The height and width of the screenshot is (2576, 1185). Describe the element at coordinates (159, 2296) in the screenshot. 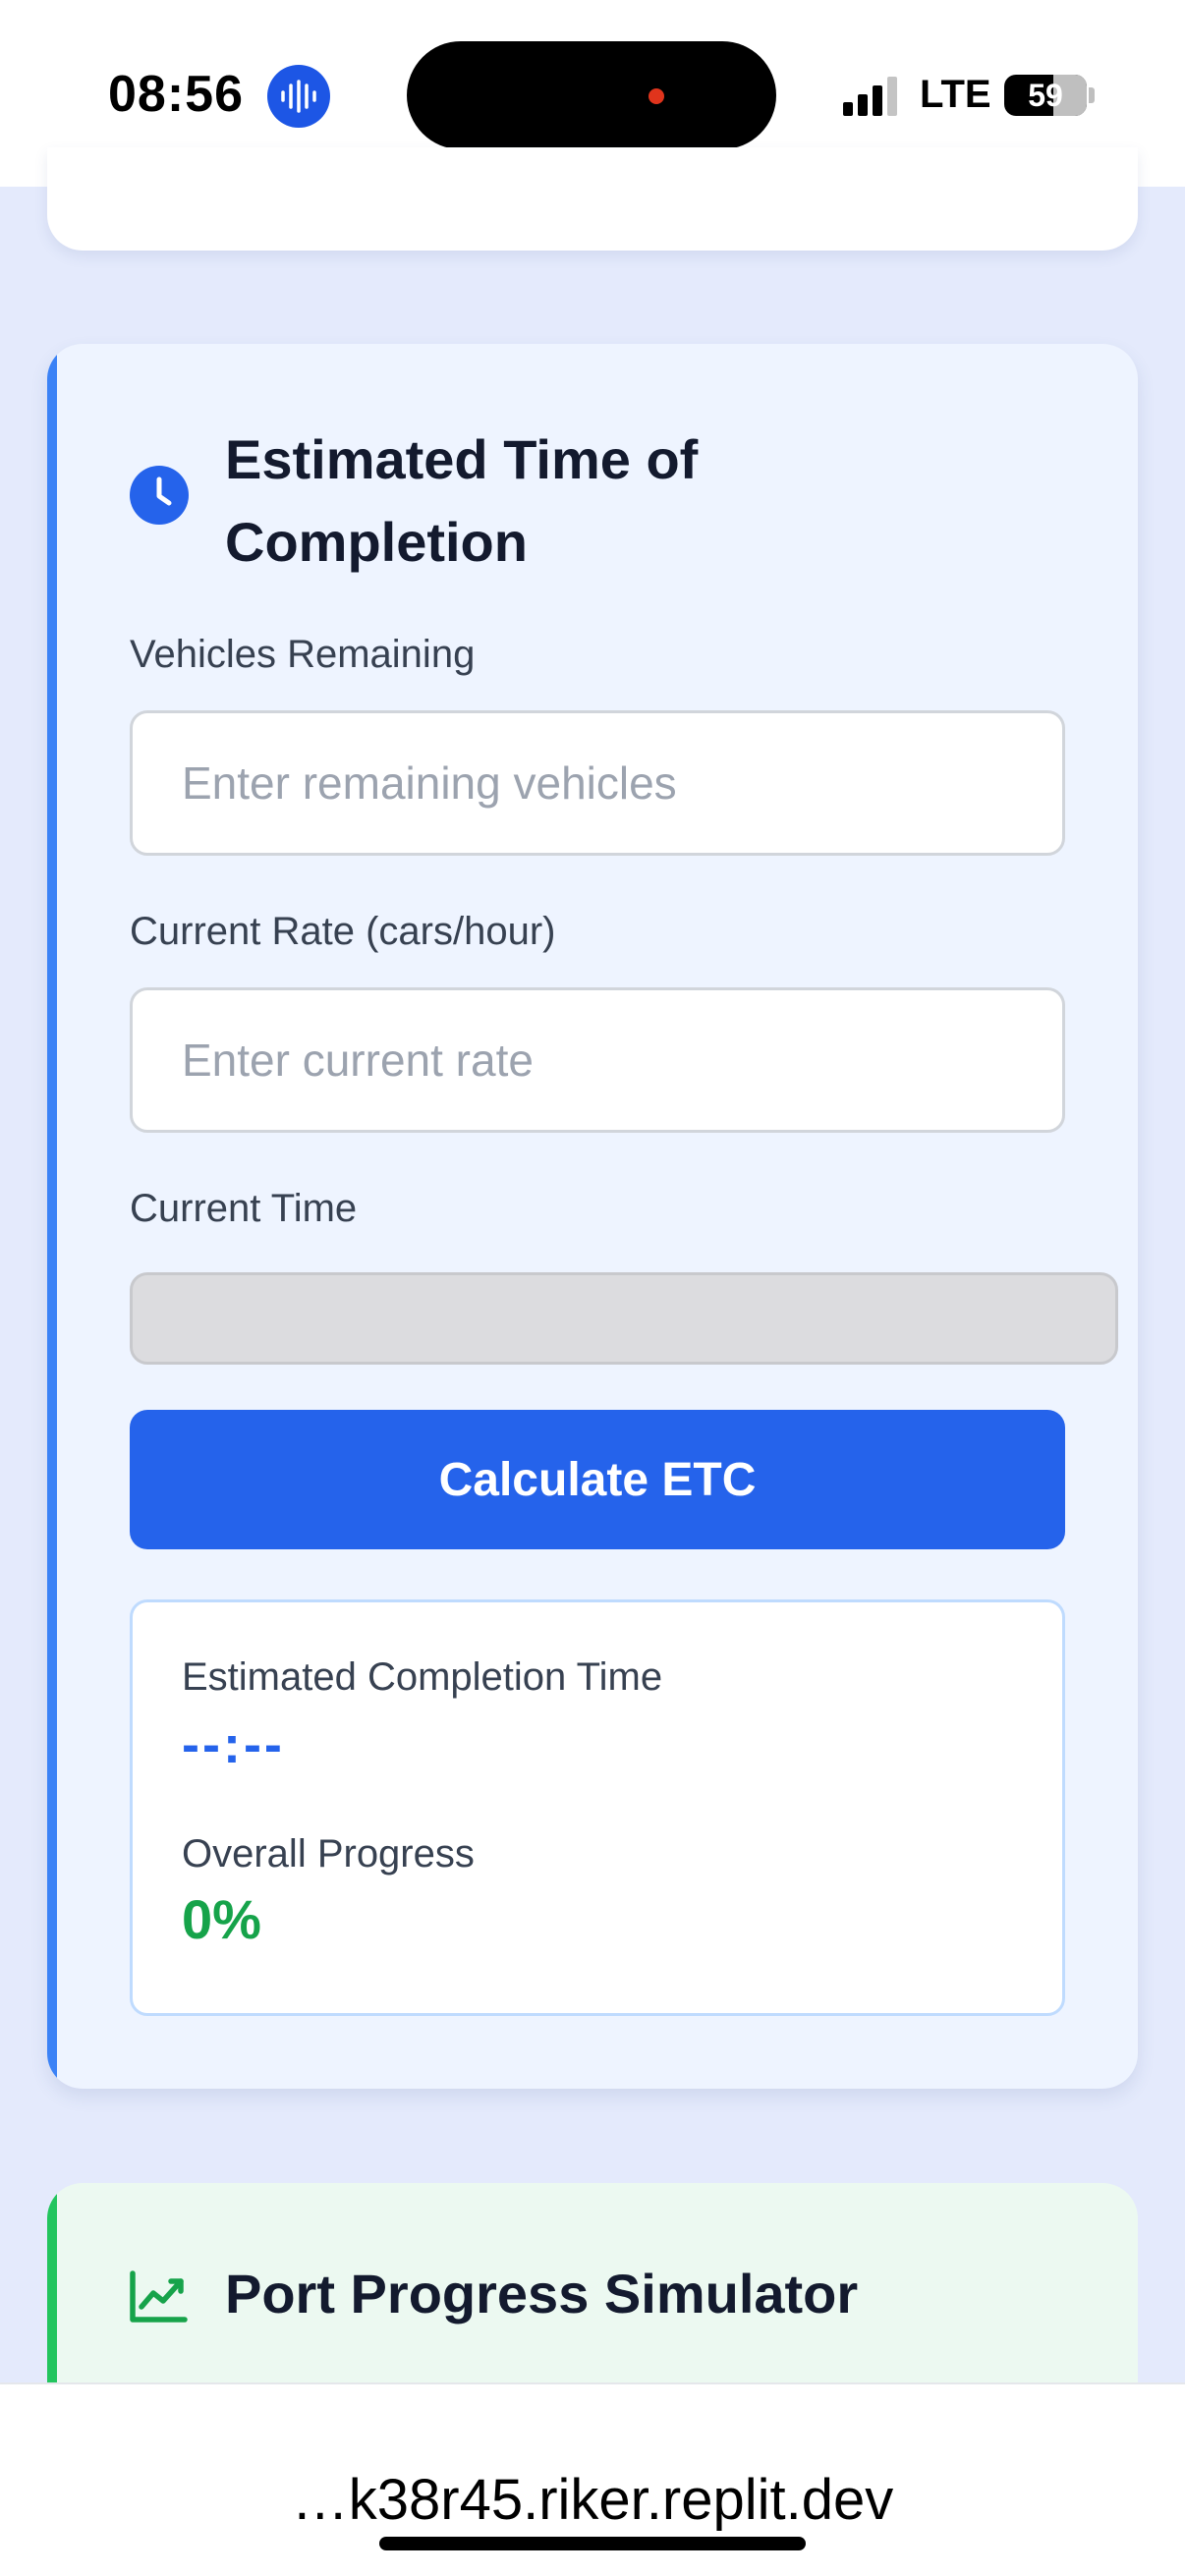

I see `chart-line-icon` at that location.